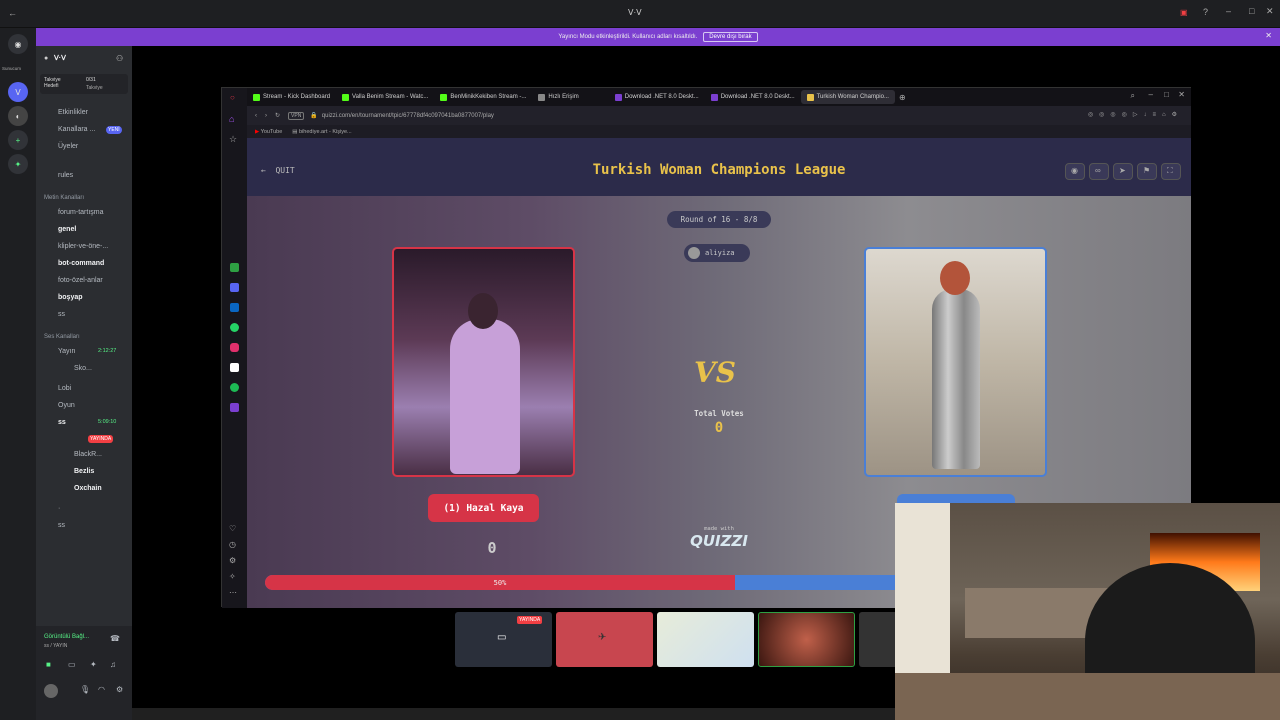  What do you see at coordinates (62, 422) in the screenshot?
I see `voice-ss: ss` at bounding box center [62, 422].